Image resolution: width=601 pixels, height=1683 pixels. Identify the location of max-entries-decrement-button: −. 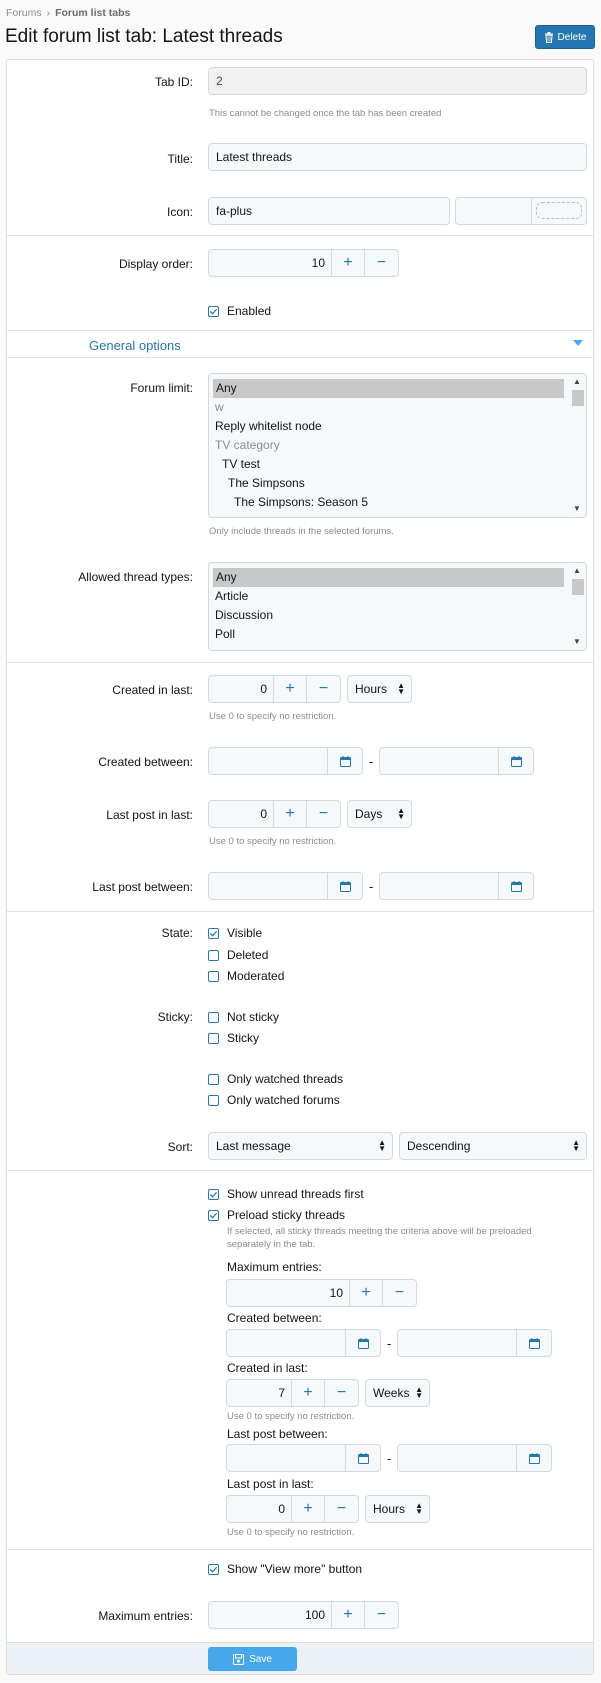
(381, 1615).